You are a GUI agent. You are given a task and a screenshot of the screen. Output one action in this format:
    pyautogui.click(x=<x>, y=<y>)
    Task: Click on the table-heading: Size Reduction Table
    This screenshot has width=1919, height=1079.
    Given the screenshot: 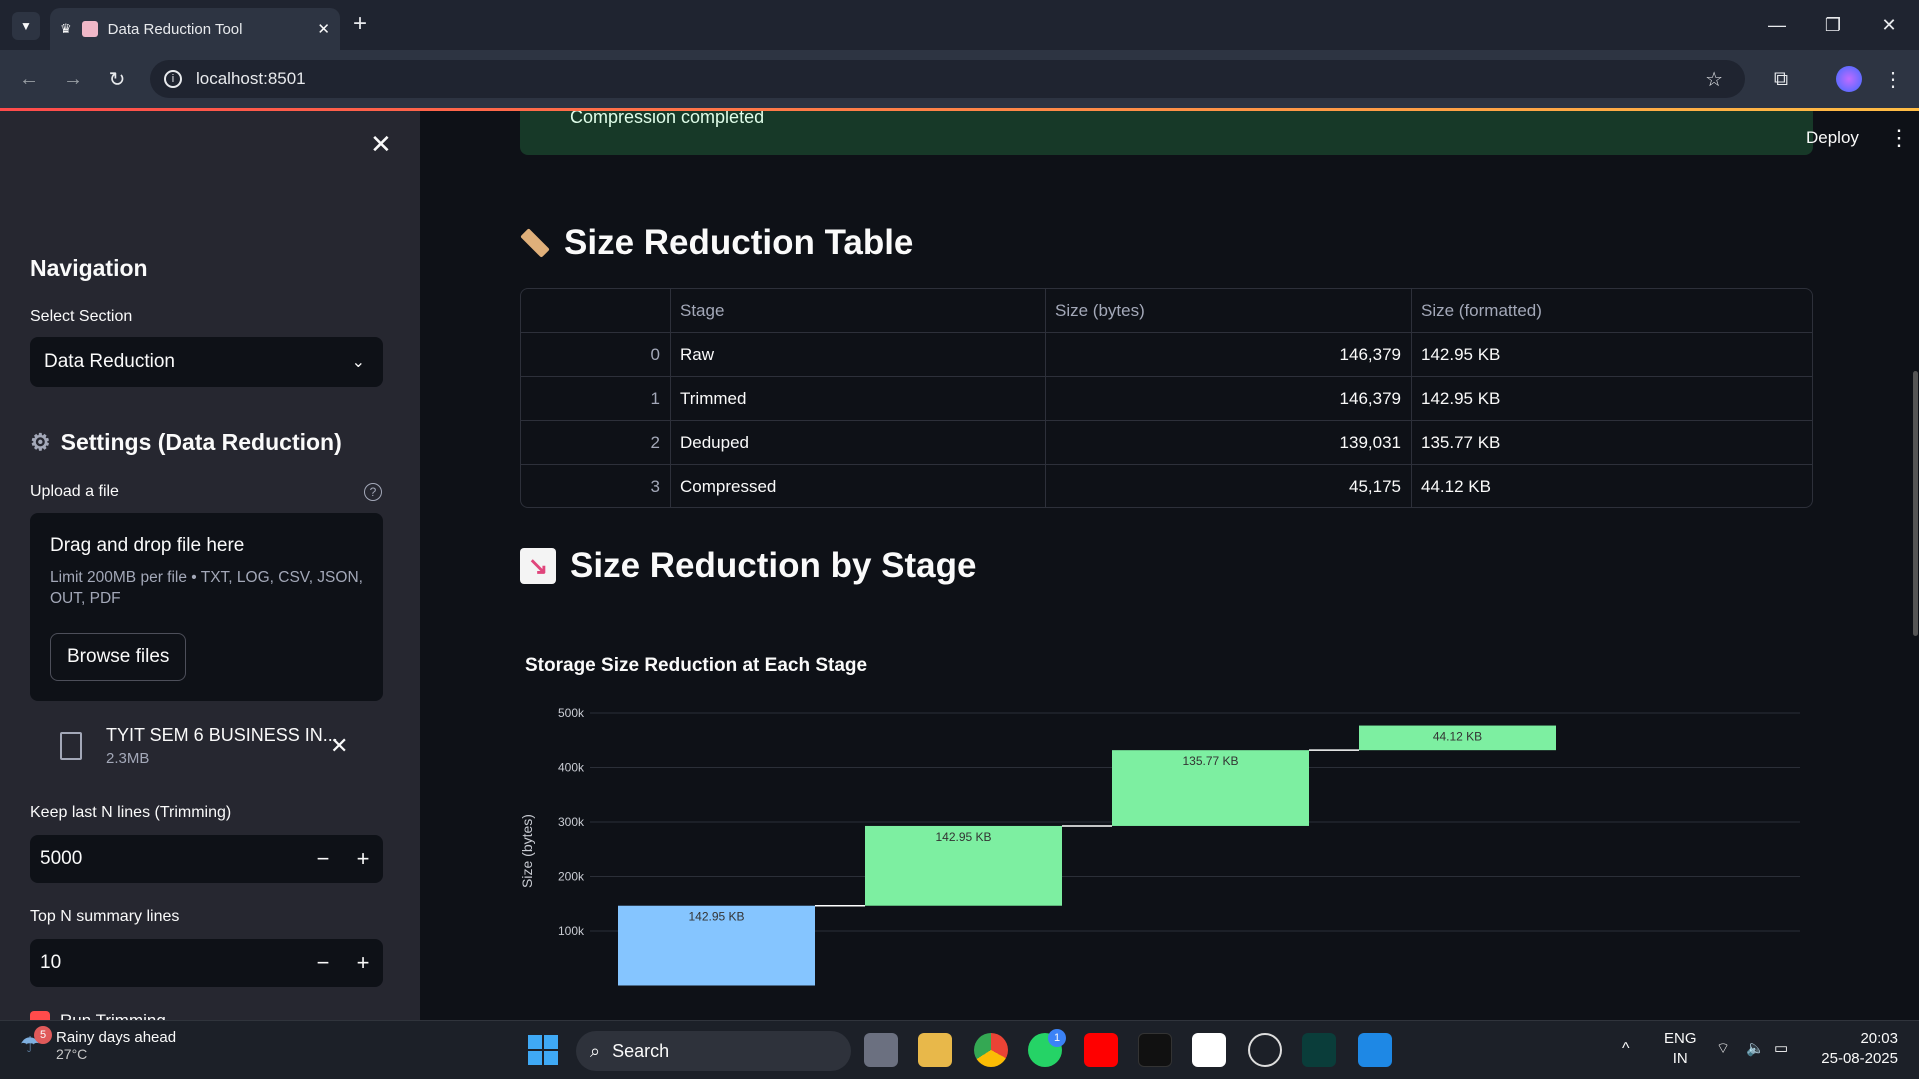 What is the action you would take?
    pyautogui.click(x=739, y=242)
    